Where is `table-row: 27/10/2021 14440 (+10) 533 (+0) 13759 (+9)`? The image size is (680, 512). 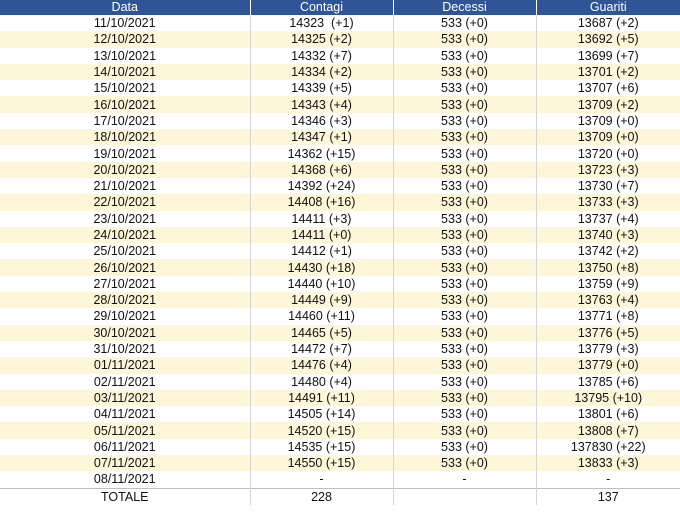
table-row: 27/10/2021 14440 (+10) 533 (+0) 13759 (+9) is located at coordinates (340, 284).